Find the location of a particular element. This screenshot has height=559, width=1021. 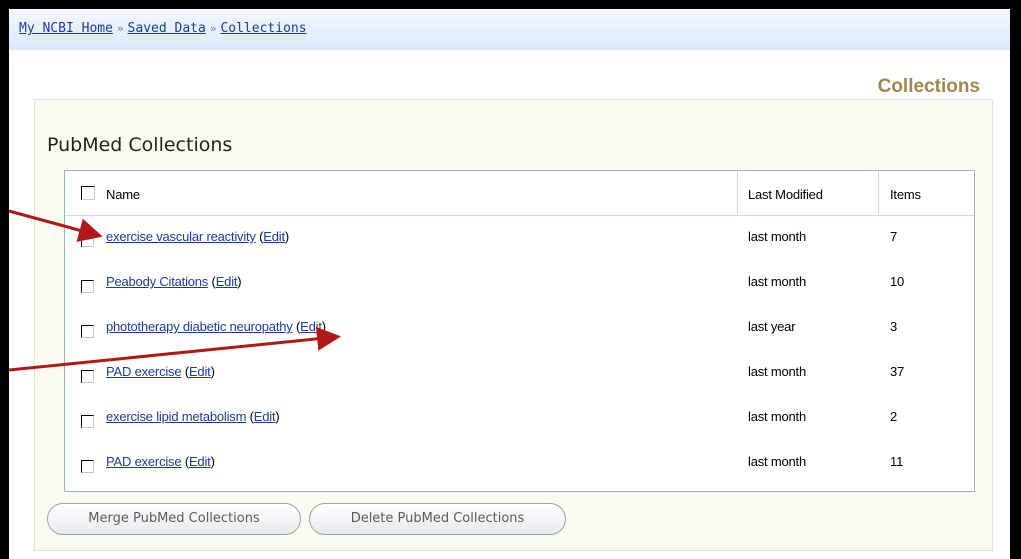

table-row: PAD exercise (Edit) last month 11 is located at coordinates (519, 462).